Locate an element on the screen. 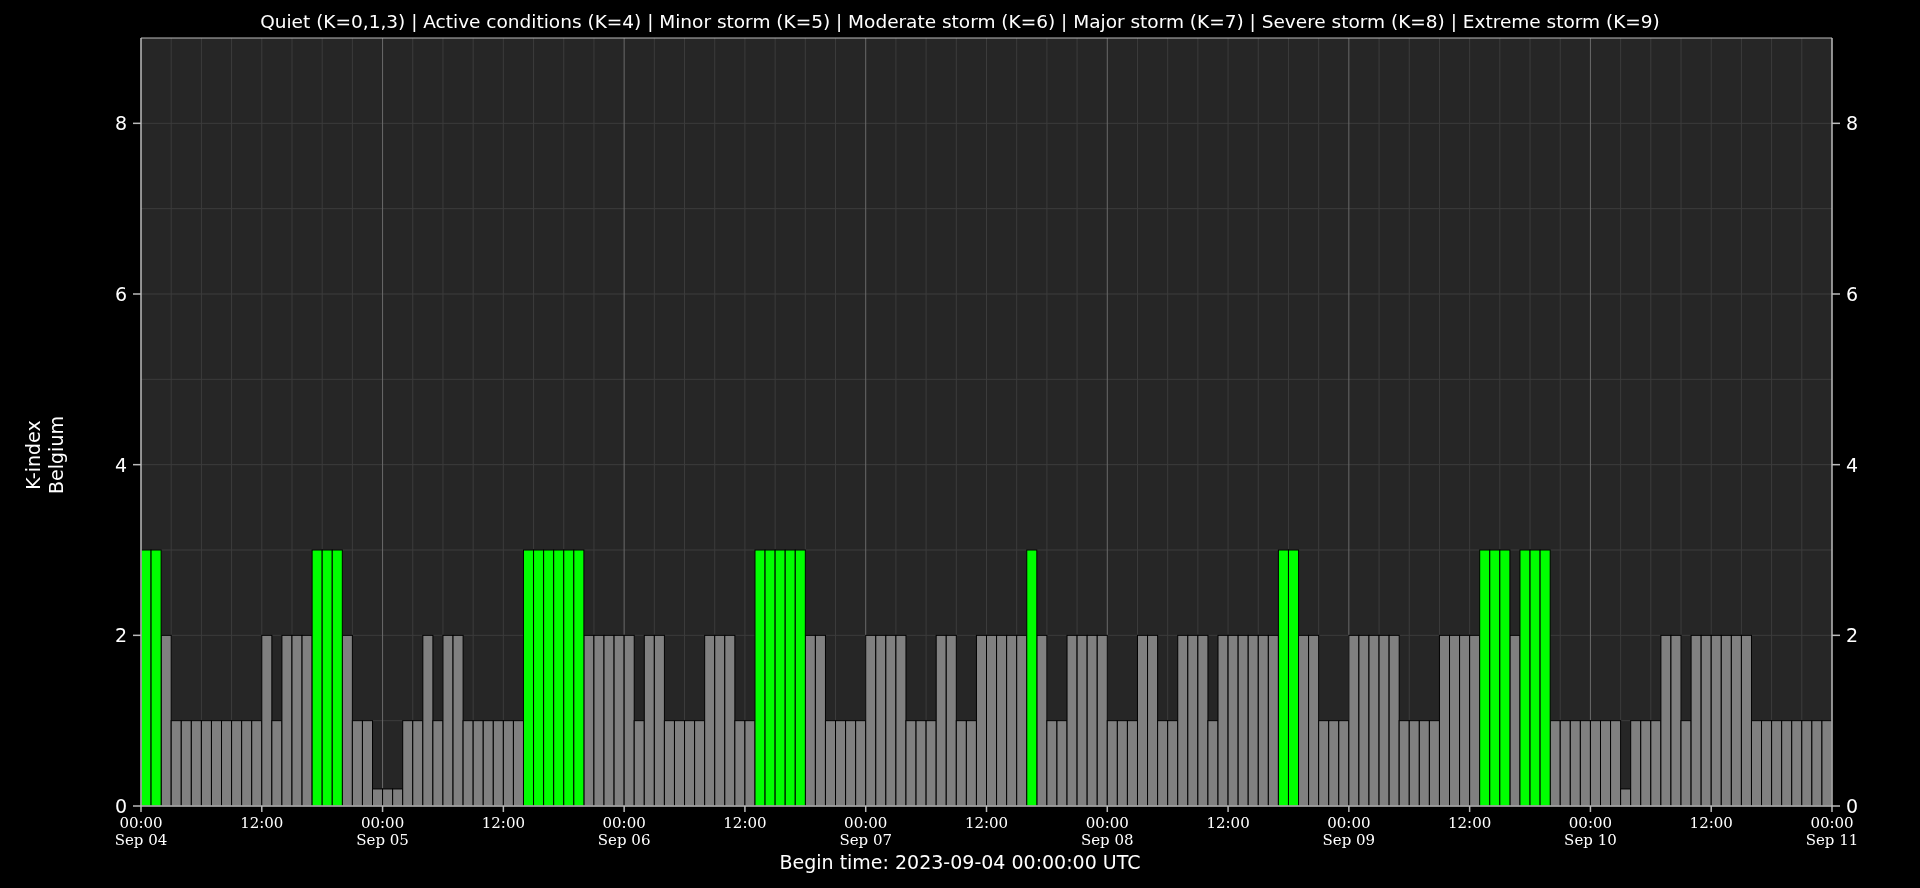 Image resolution: width=1920 pixels, height=888 pixels. x-tick-label: 00:00 Sep 05 is located at coordinates (382, 831).